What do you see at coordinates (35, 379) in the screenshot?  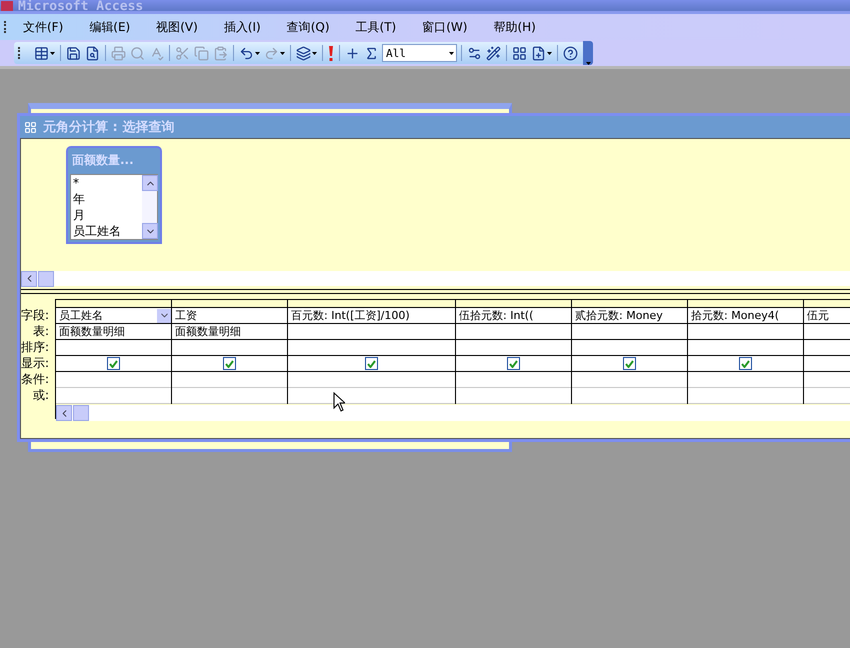 I see `row-label: 条件:` at bounding box center [35, 379].